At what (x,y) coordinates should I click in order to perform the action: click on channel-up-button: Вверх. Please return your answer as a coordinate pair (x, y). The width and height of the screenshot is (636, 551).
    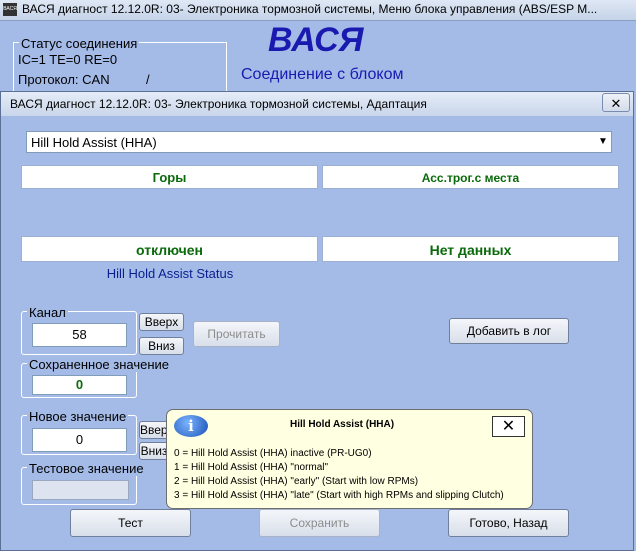
    Looking at the image, I should click on (161, 322).